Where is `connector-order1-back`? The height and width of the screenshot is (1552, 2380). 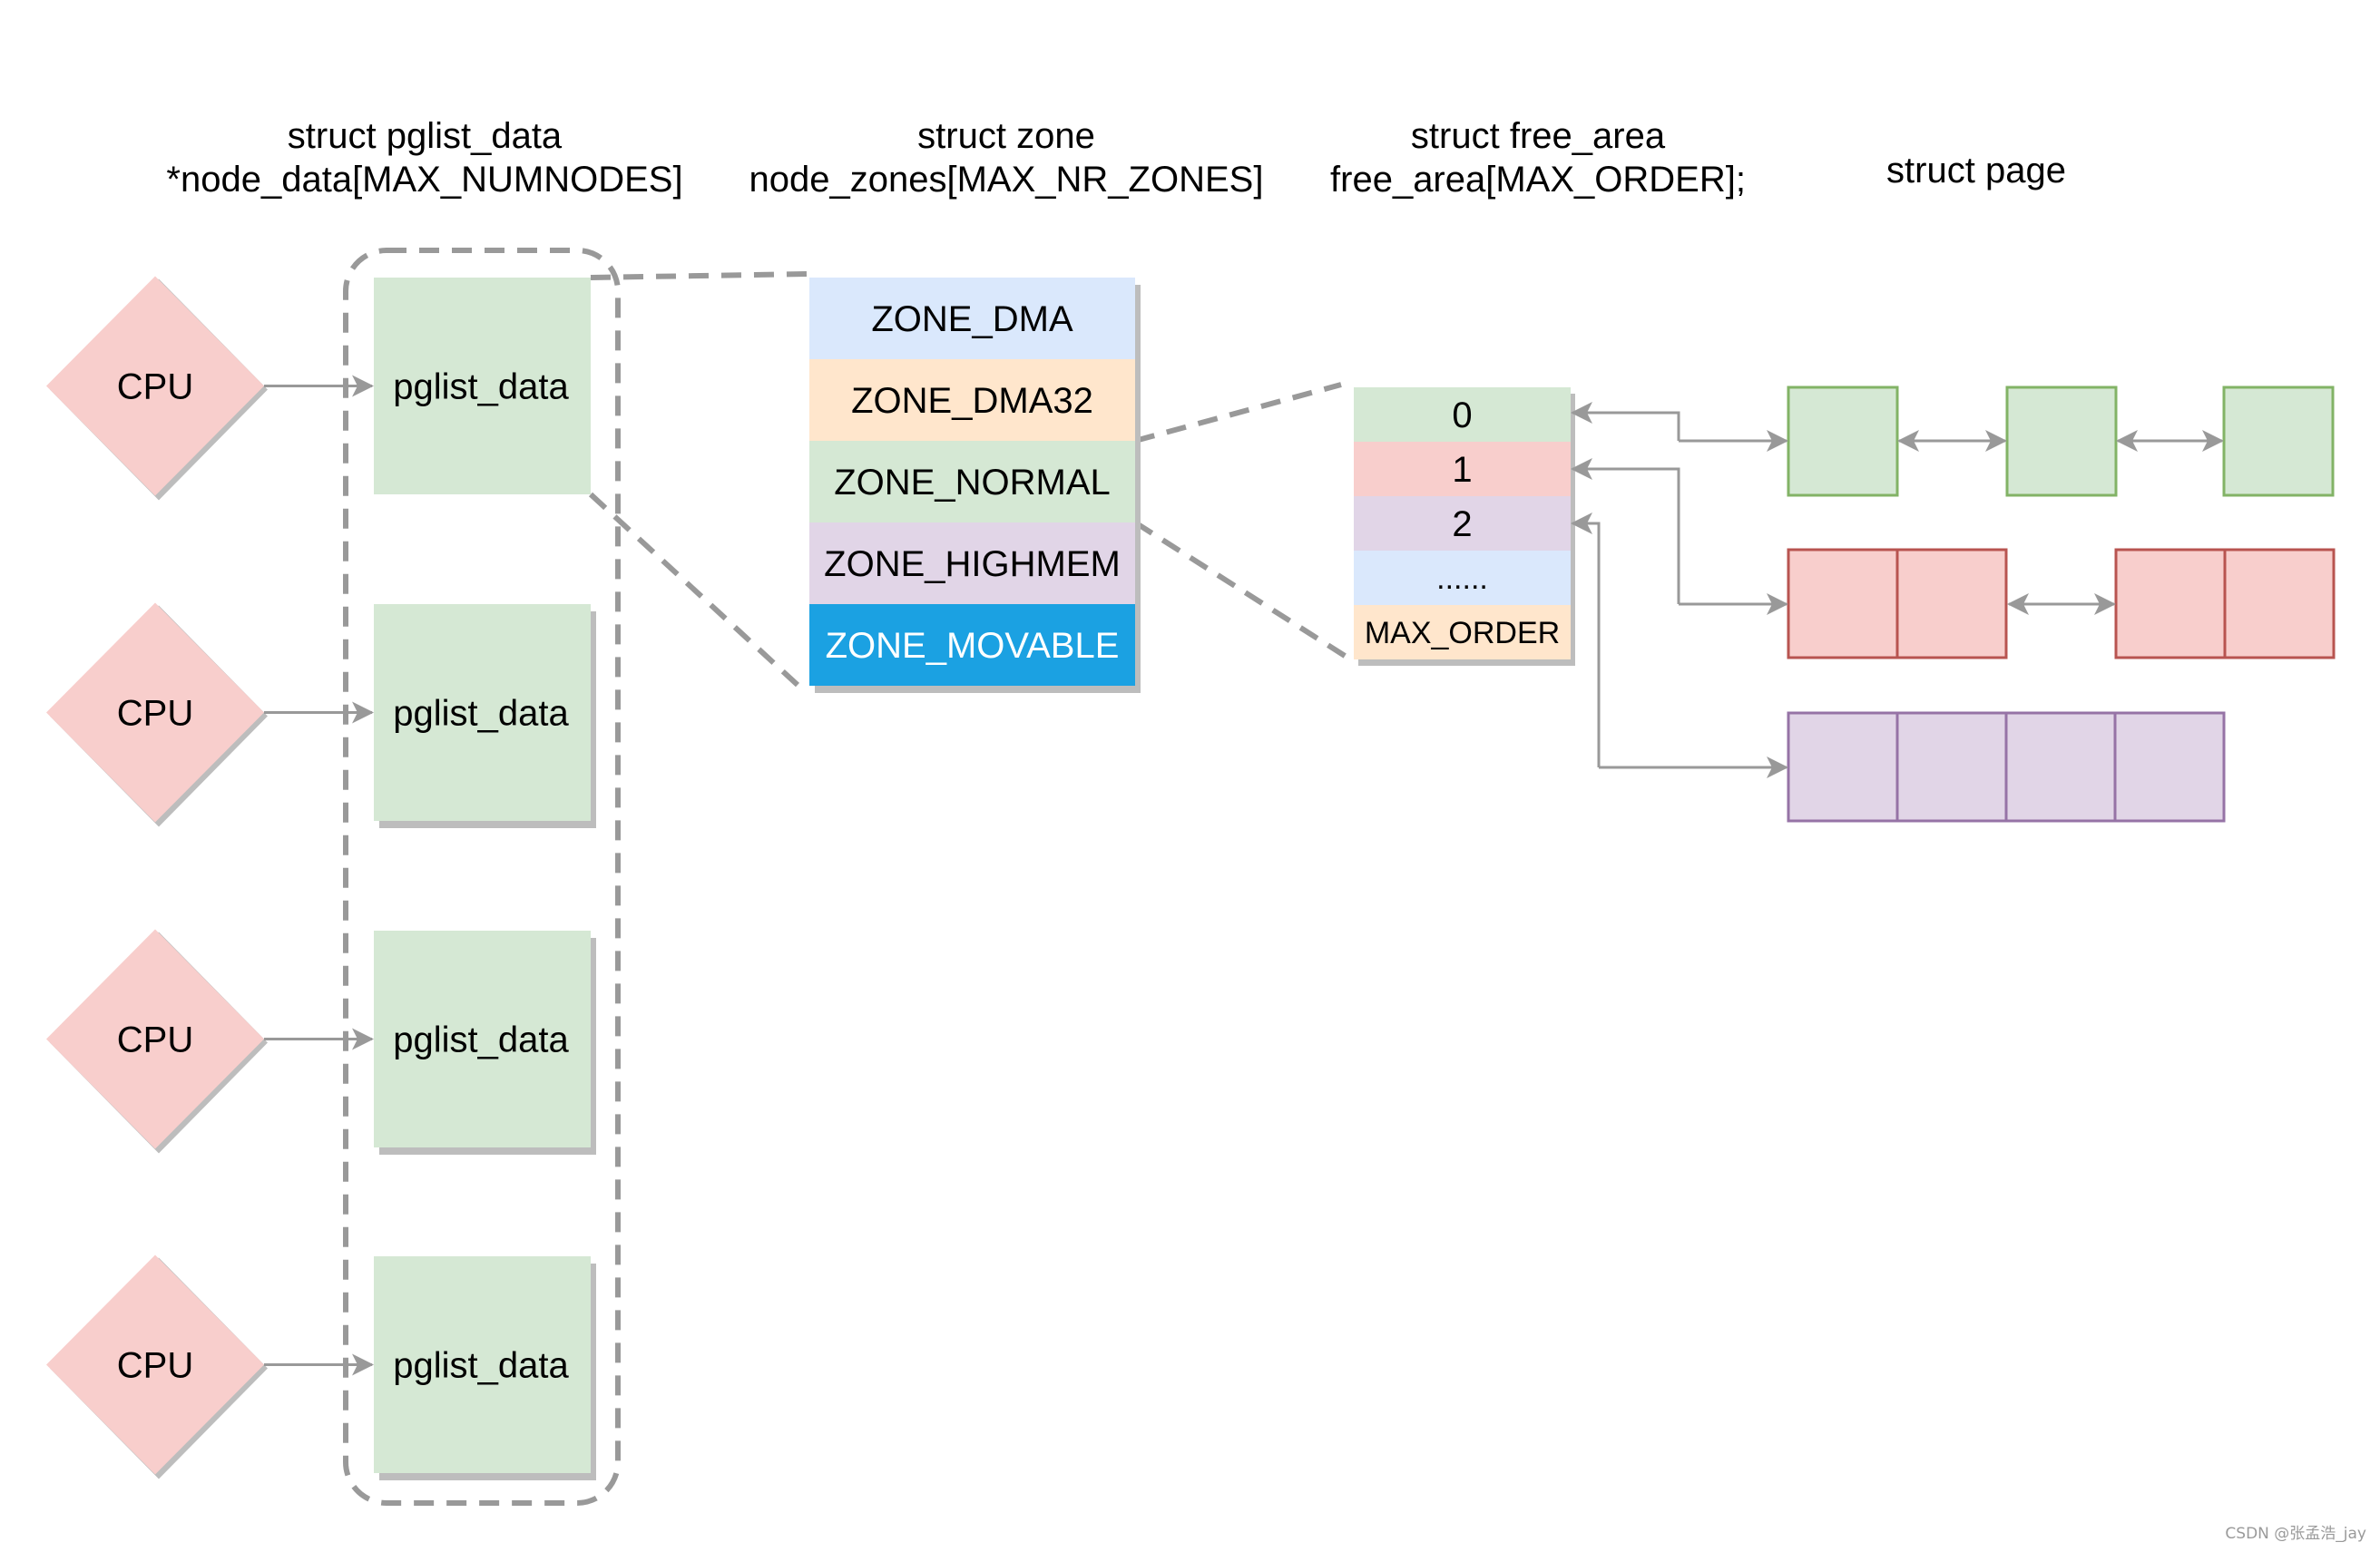
connector-order1-back is located at coordinates (1626, 531).